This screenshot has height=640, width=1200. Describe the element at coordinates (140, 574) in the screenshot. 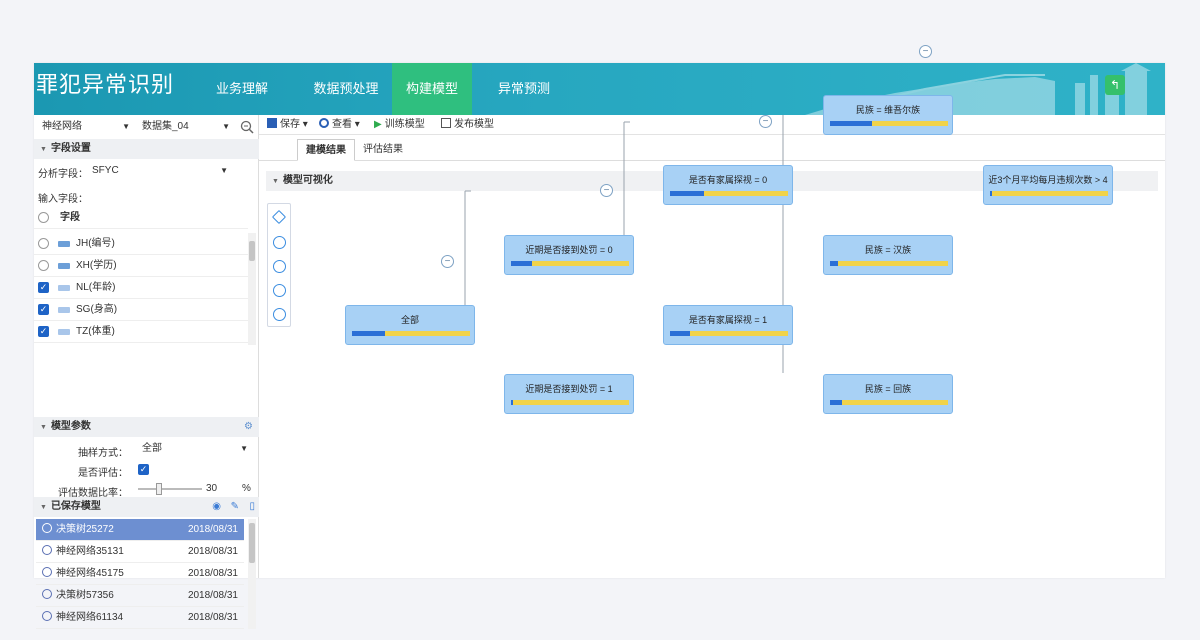

I see `model-list-item: 神经网络45175 2018/08/31` at that location.